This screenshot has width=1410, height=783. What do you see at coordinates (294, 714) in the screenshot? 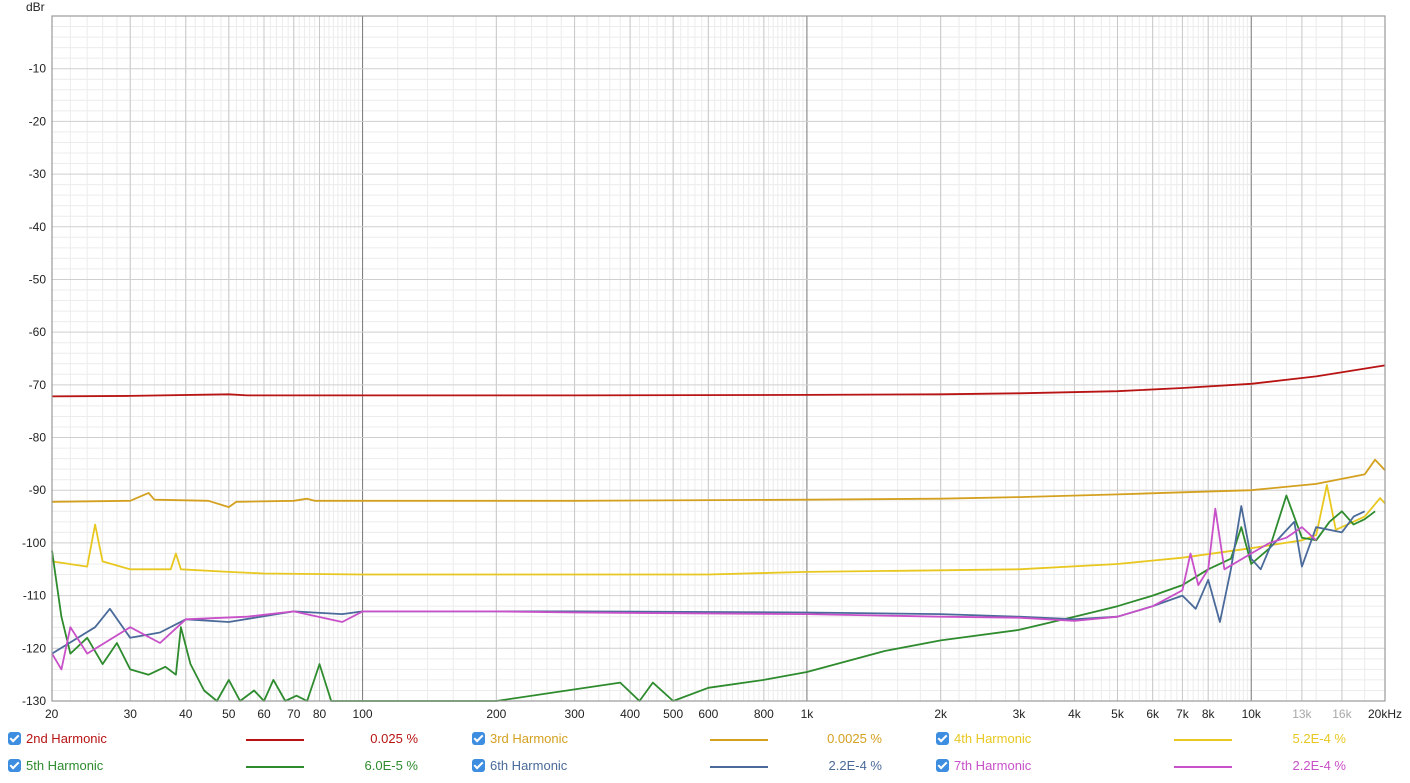
I see `x-tick-label: 70` at bounding box center [294, 714].